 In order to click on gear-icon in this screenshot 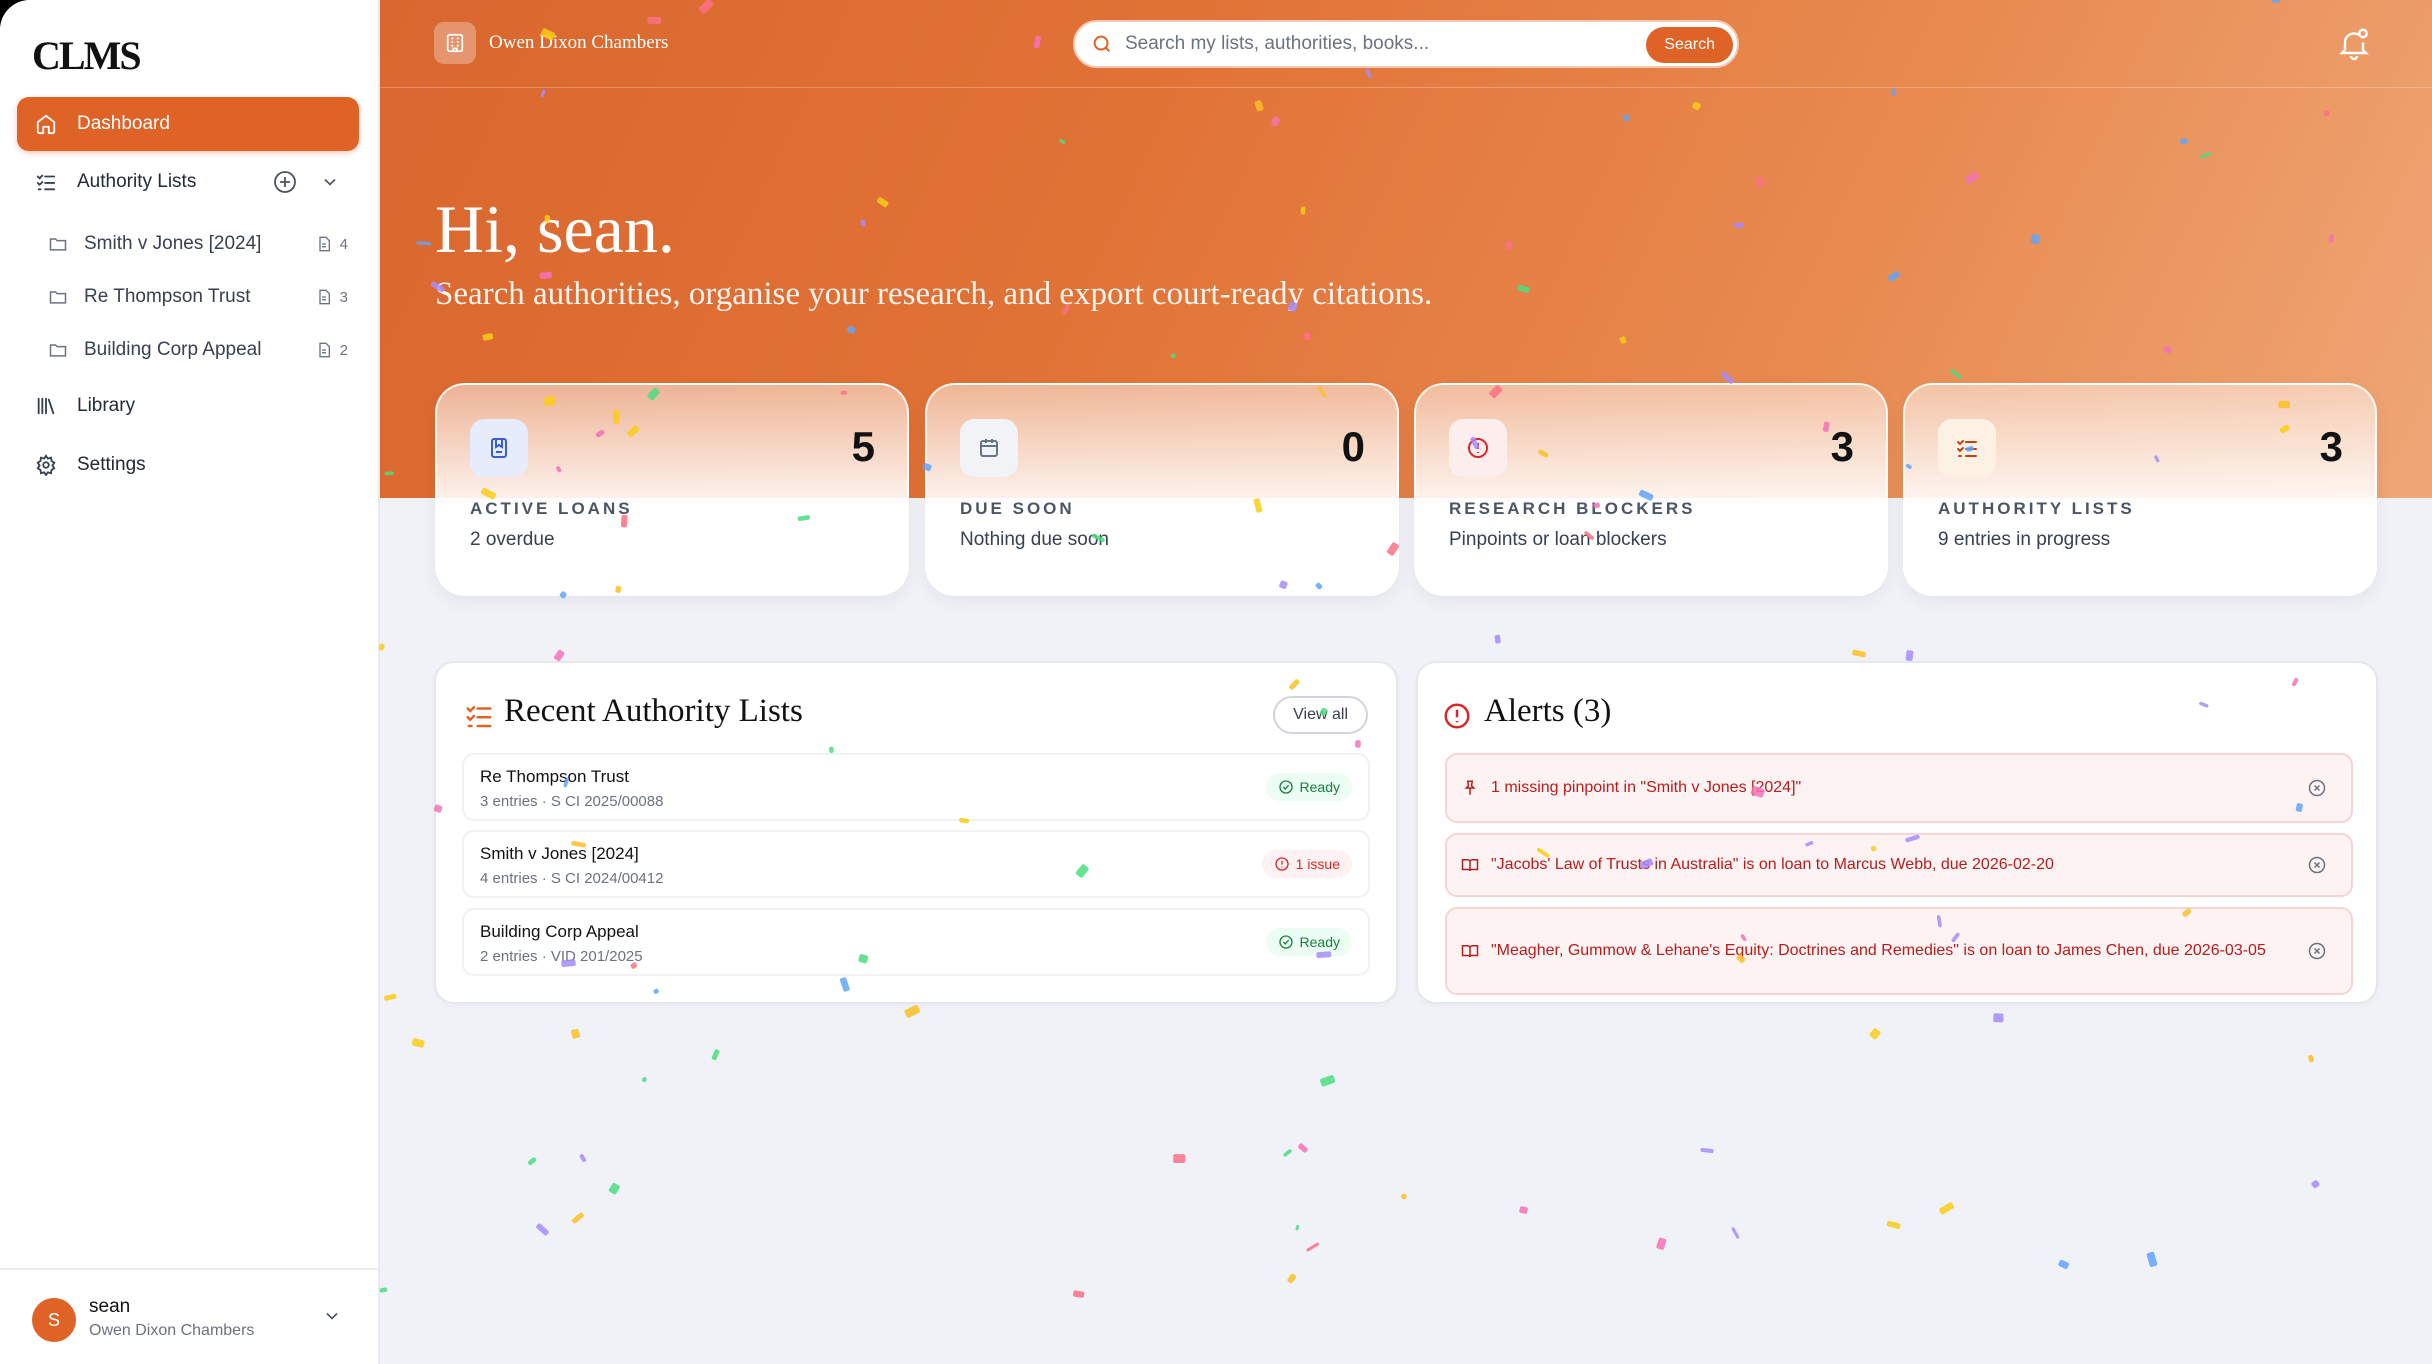, I will do `click(46, 465)`.